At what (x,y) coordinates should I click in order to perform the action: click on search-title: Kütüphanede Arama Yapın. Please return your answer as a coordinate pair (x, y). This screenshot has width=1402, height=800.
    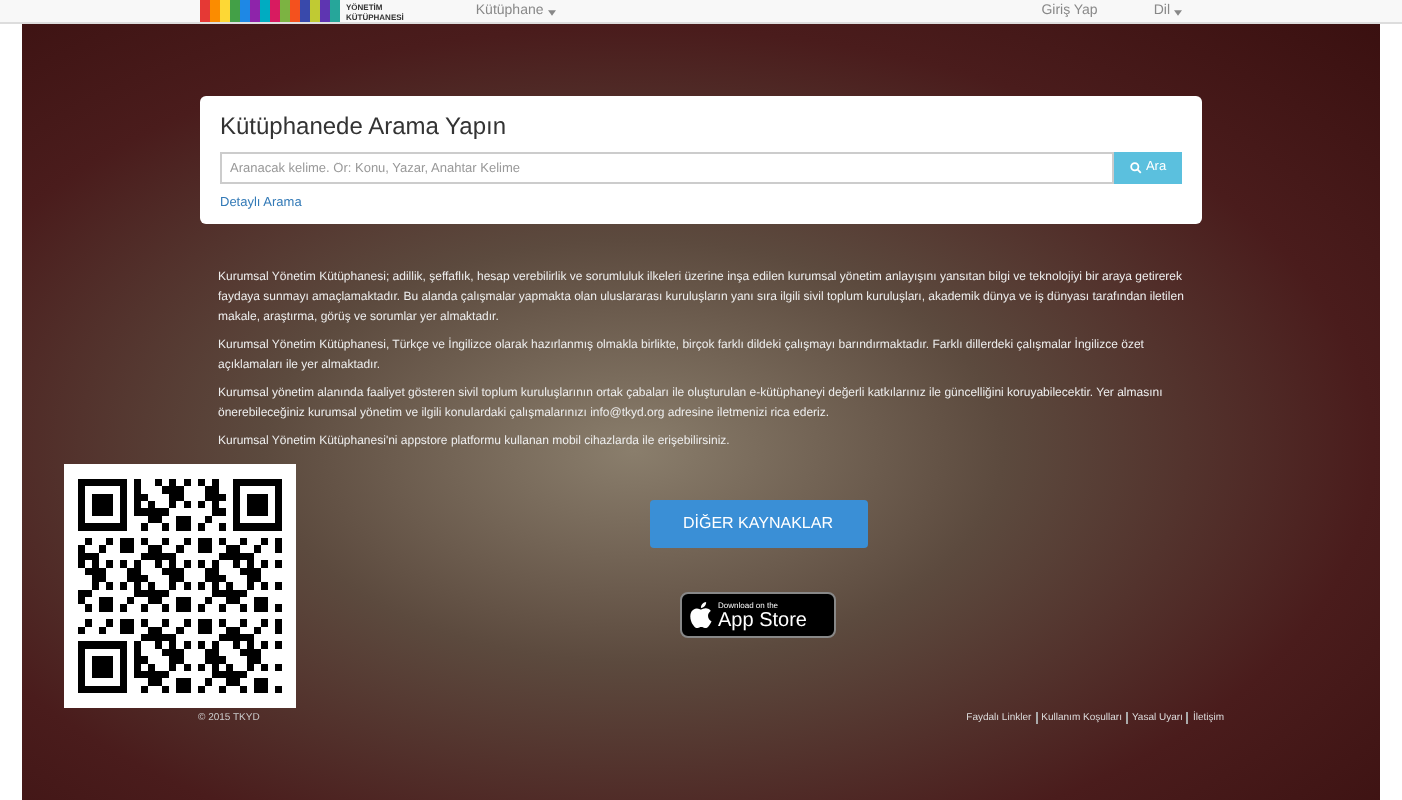
    Looking at the image, I should click on (364, 126).